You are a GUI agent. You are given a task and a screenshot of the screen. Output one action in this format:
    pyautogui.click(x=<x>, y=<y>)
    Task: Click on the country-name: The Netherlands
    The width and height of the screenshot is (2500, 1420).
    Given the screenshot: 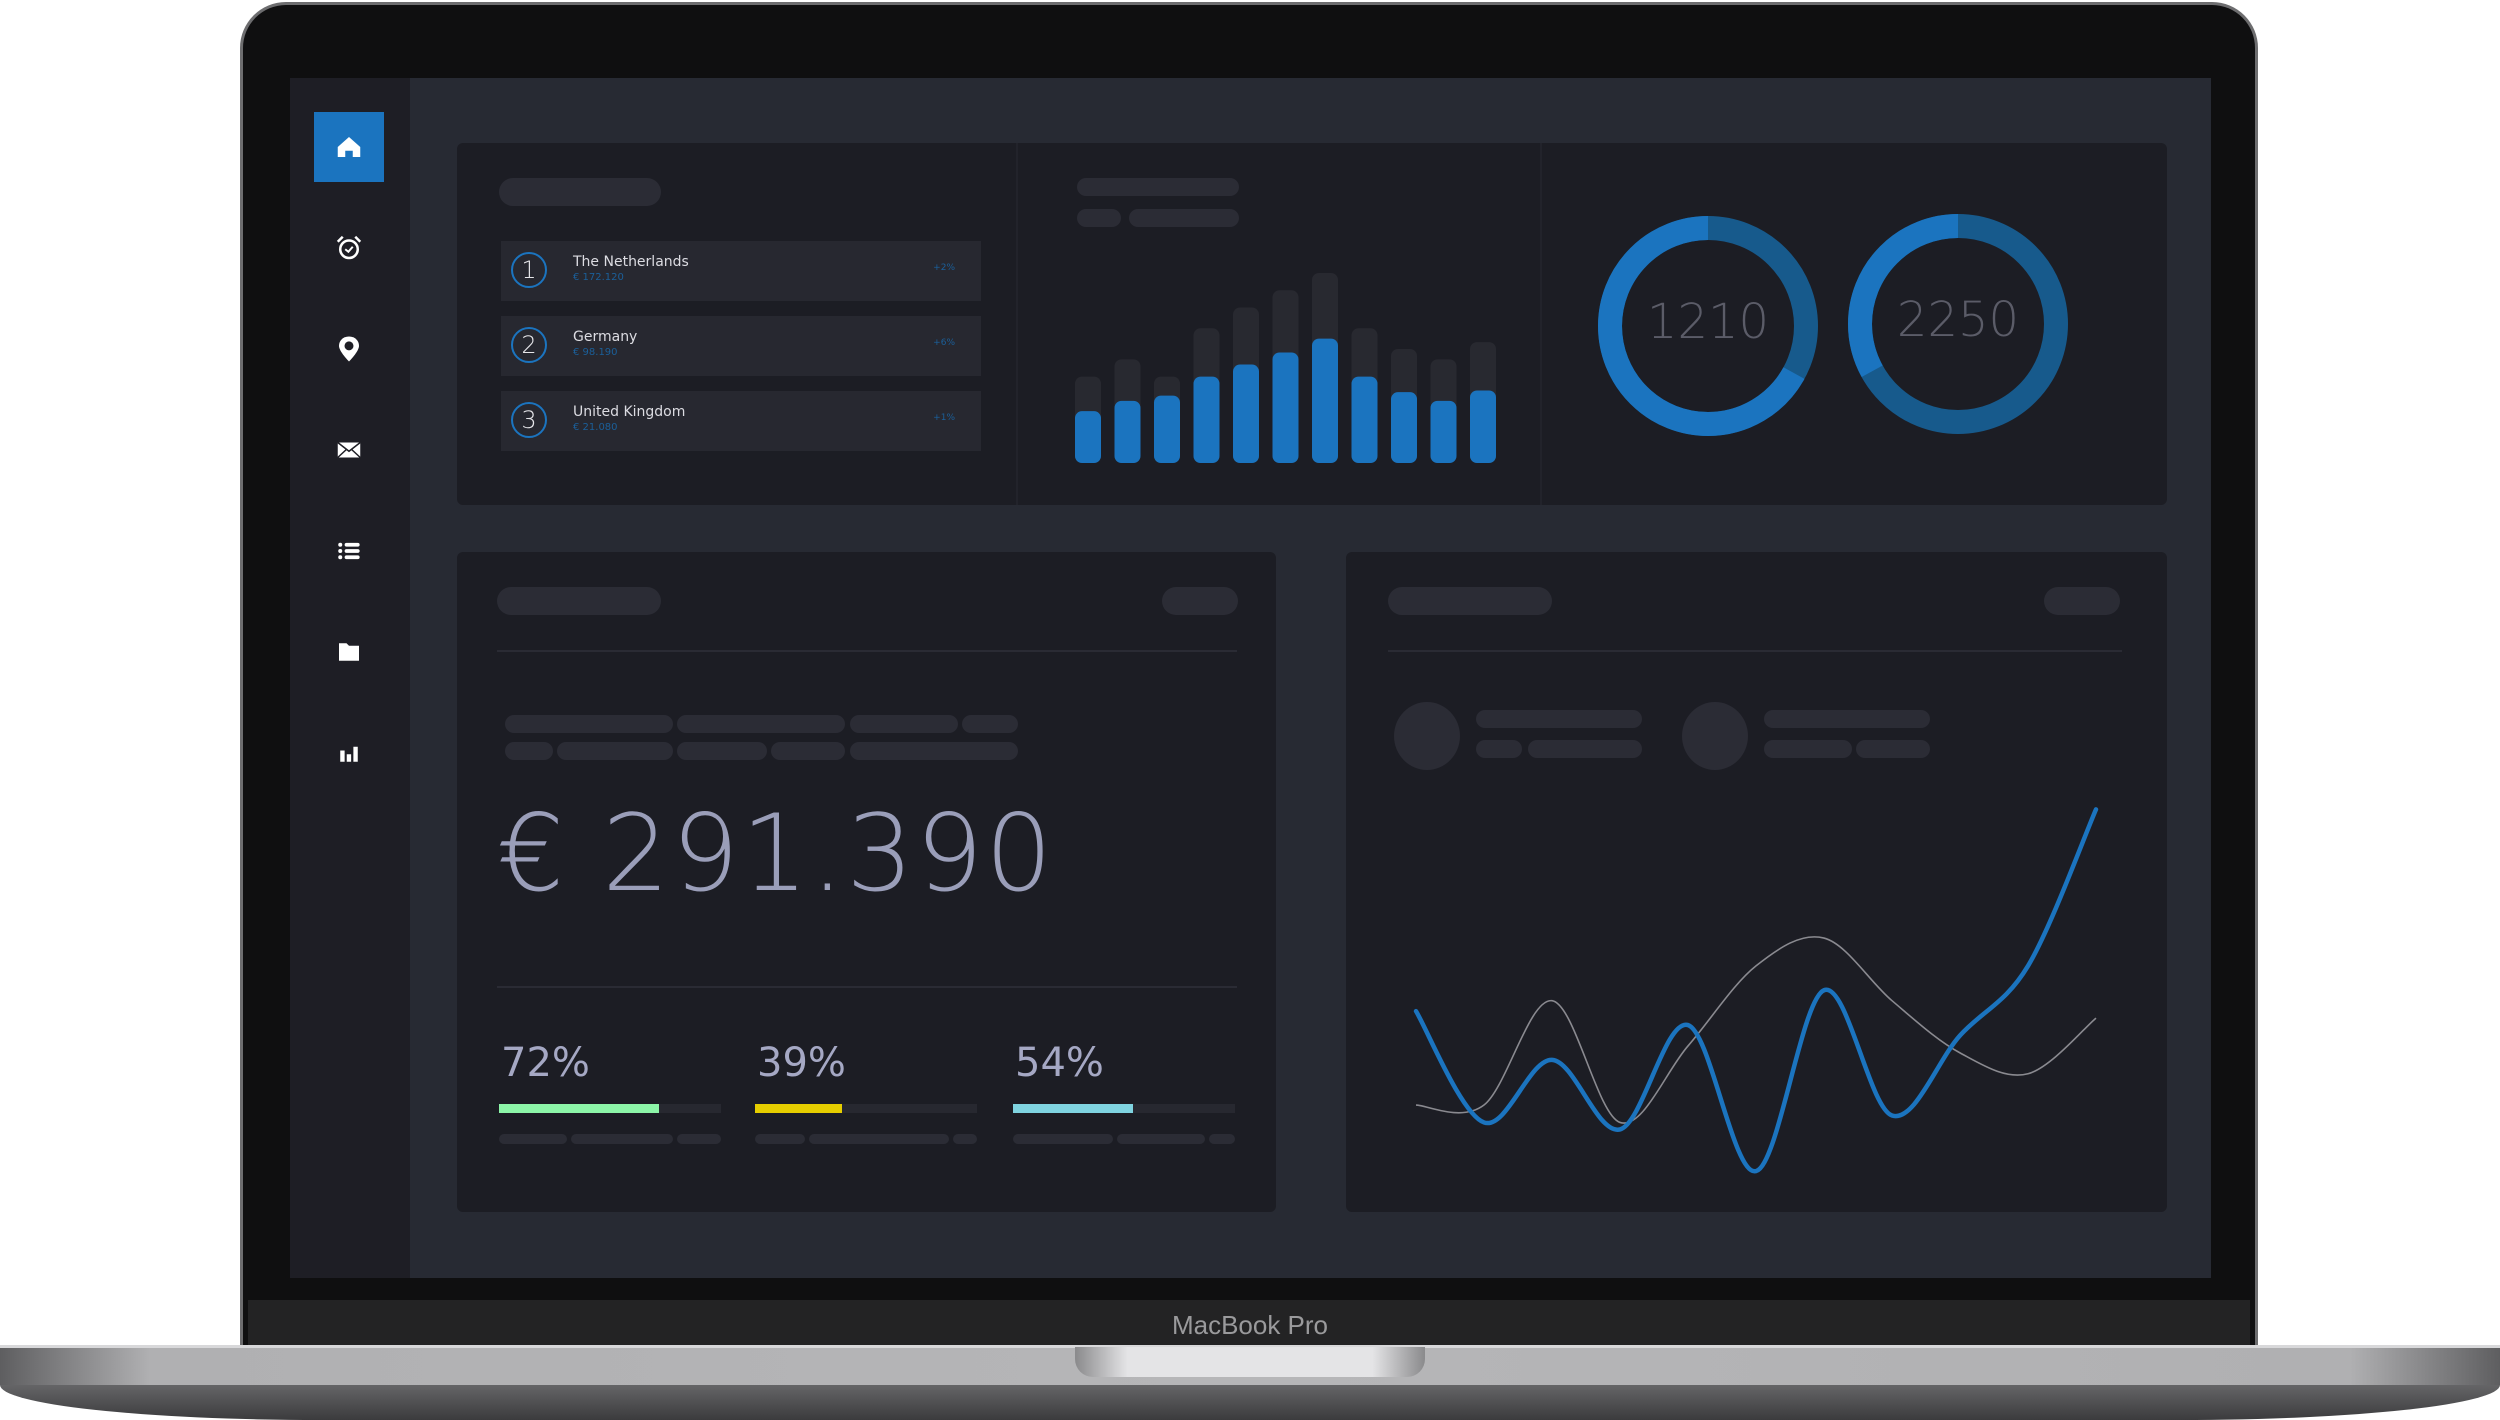 What is the action you would take?
    pyautogui.click(x=631, y=262)
    